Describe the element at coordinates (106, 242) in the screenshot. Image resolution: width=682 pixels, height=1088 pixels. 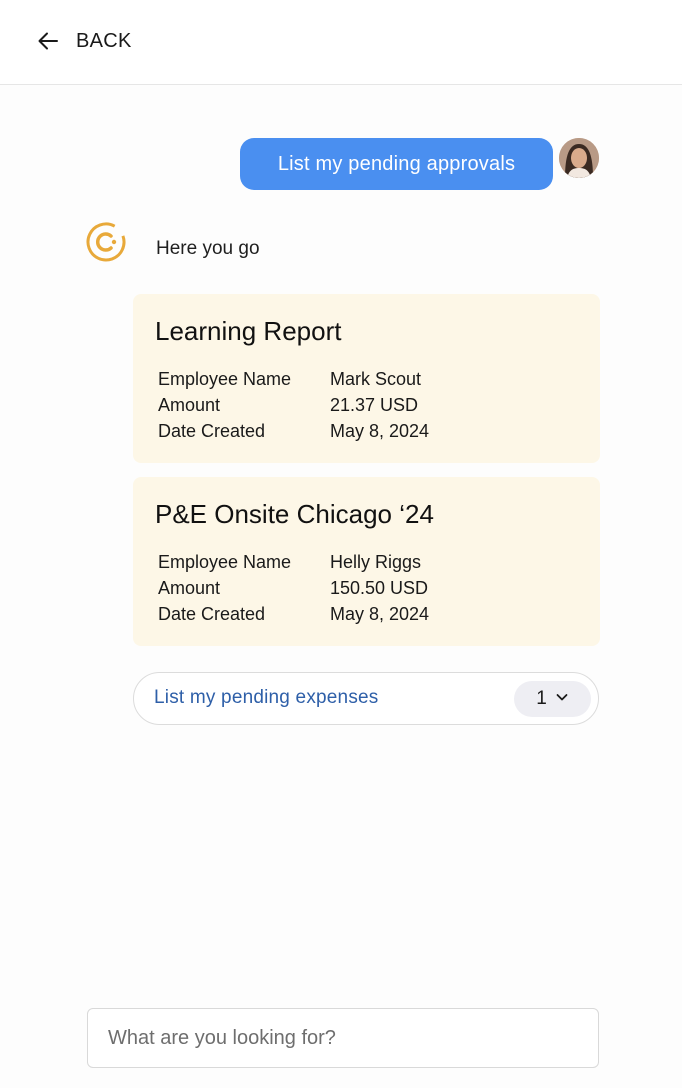
I see `brand-logo-icon` at that location.